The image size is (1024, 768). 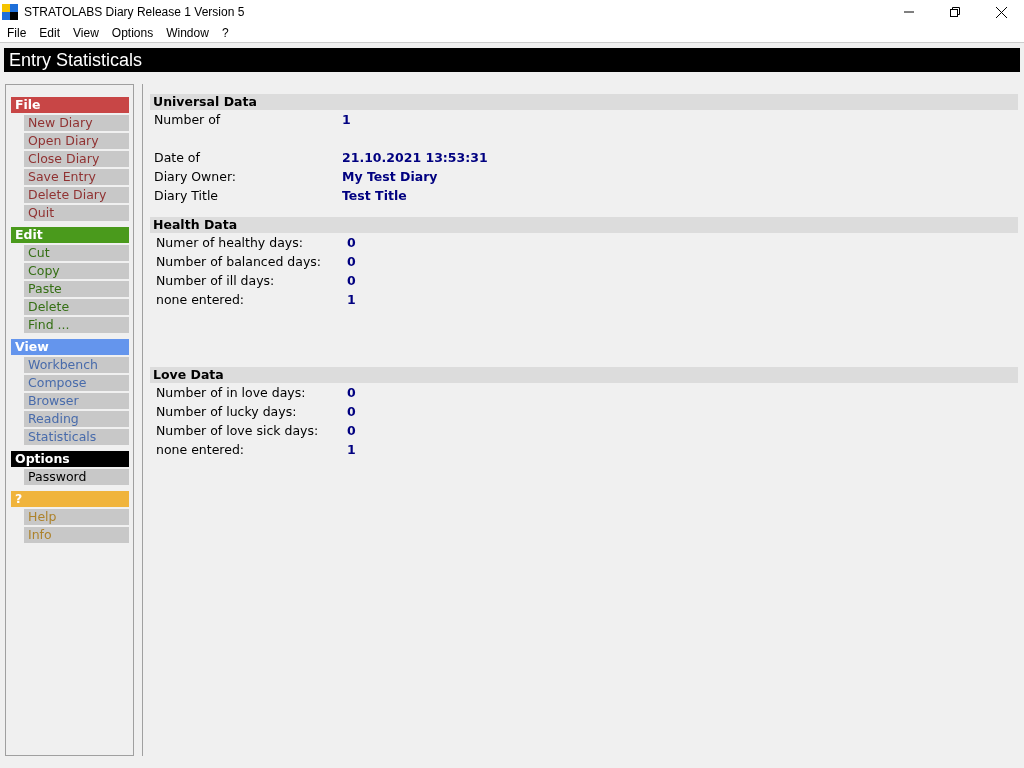 I want to click on sidebar-item: Delete Diary, so click(x=76, y=195).